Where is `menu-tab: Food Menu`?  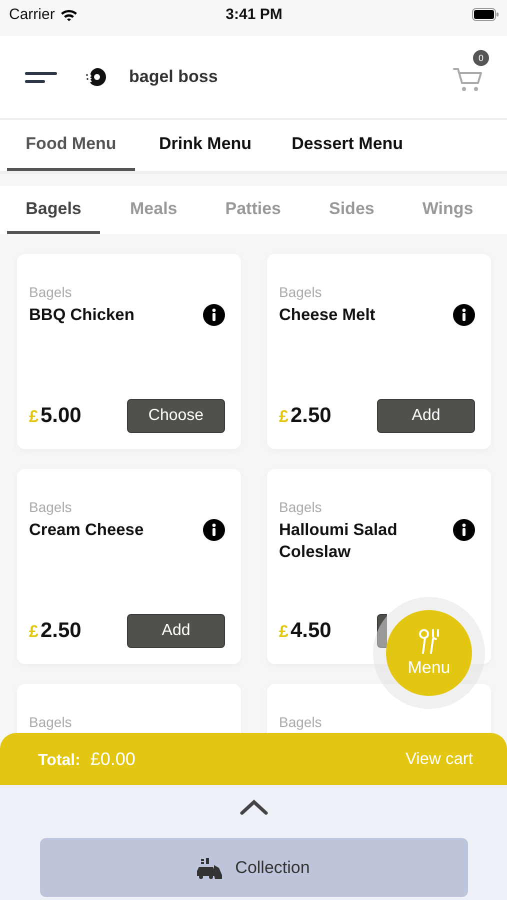 menu-tab: Food Menu is located at coordinates (71, 145).